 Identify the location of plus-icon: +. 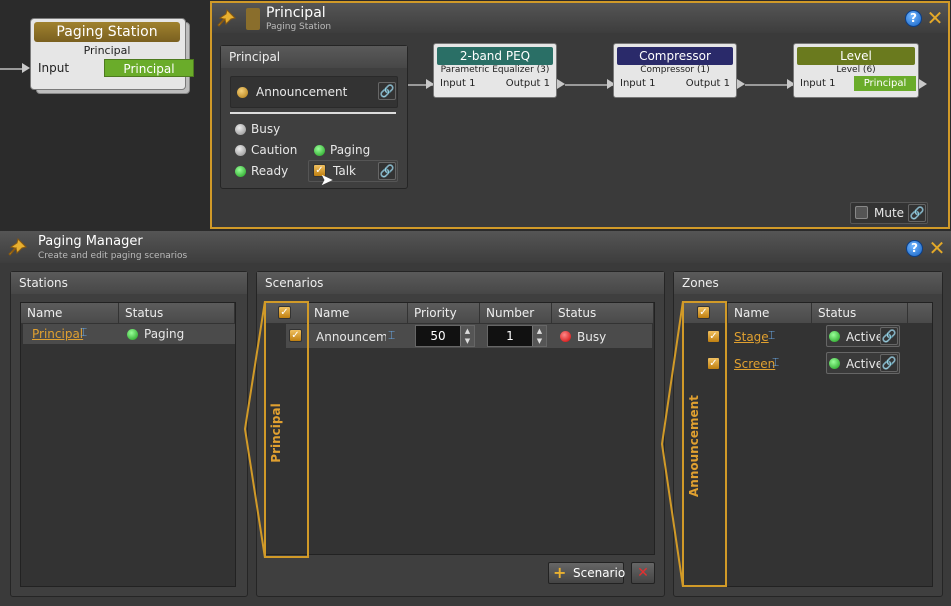
(560, 572).